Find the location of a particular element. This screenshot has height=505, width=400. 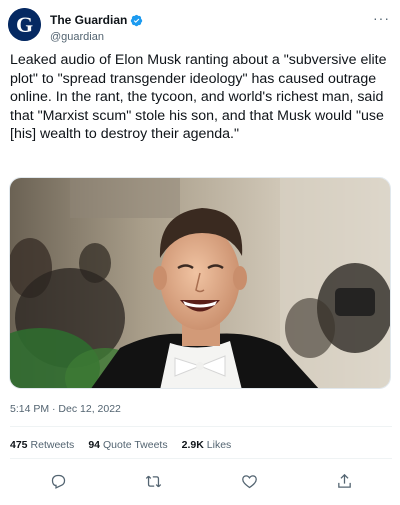

likes-count: 2.9K is located at coordinates (192, 445).